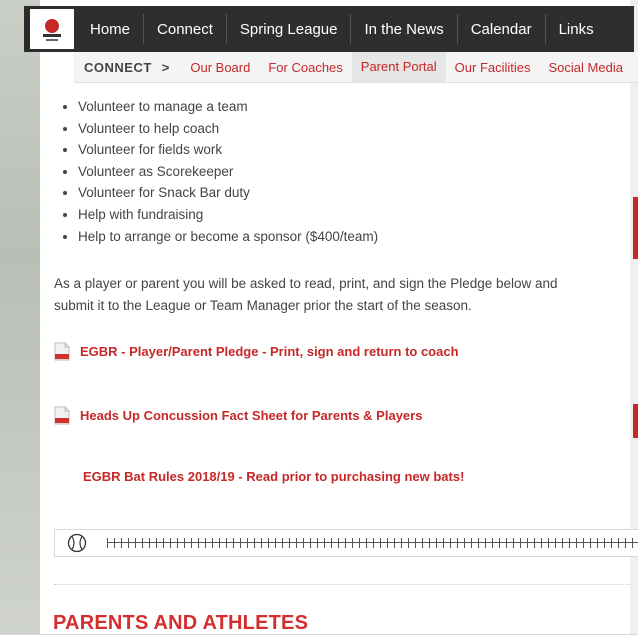 The height and width of the screenshot is (635, 638). Describe the element at coordinates (165, 67) in the screenshot. I see `chevron-right-icon: >` at that location.